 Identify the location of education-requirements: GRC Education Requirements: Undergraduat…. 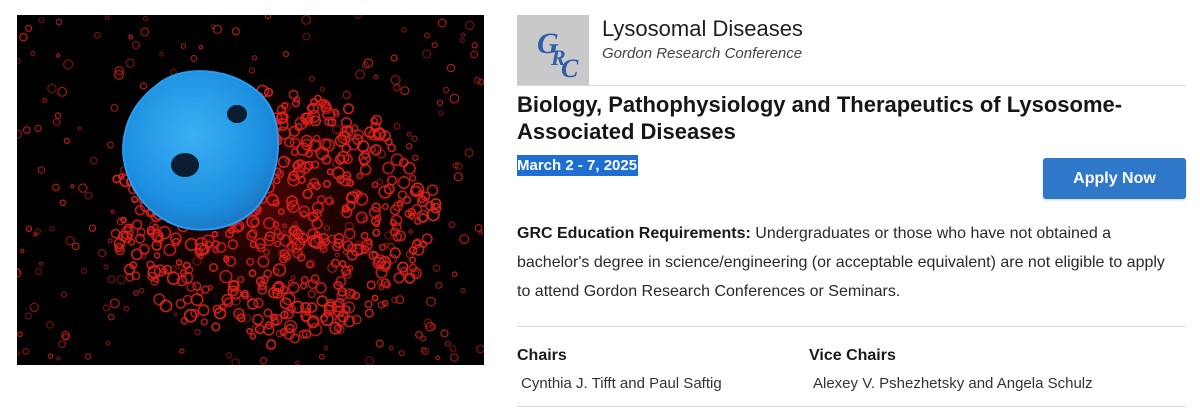
(847, 262).